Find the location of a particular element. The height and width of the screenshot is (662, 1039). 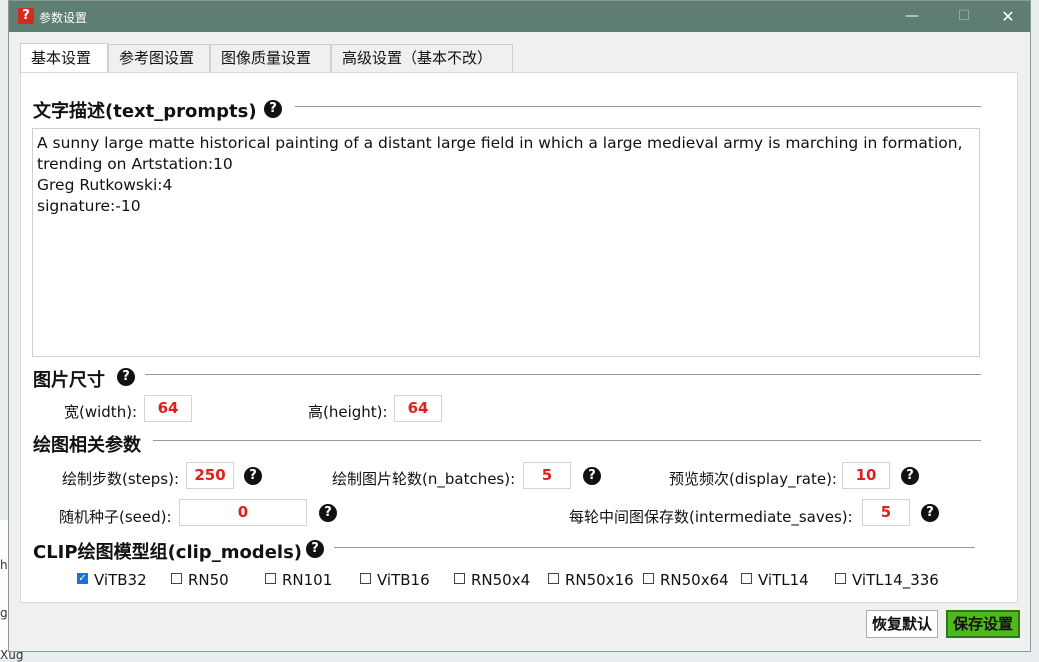

clip-model-checkbox-vitb32: ✓ ViTB32 is located at coordinates (112, 580).